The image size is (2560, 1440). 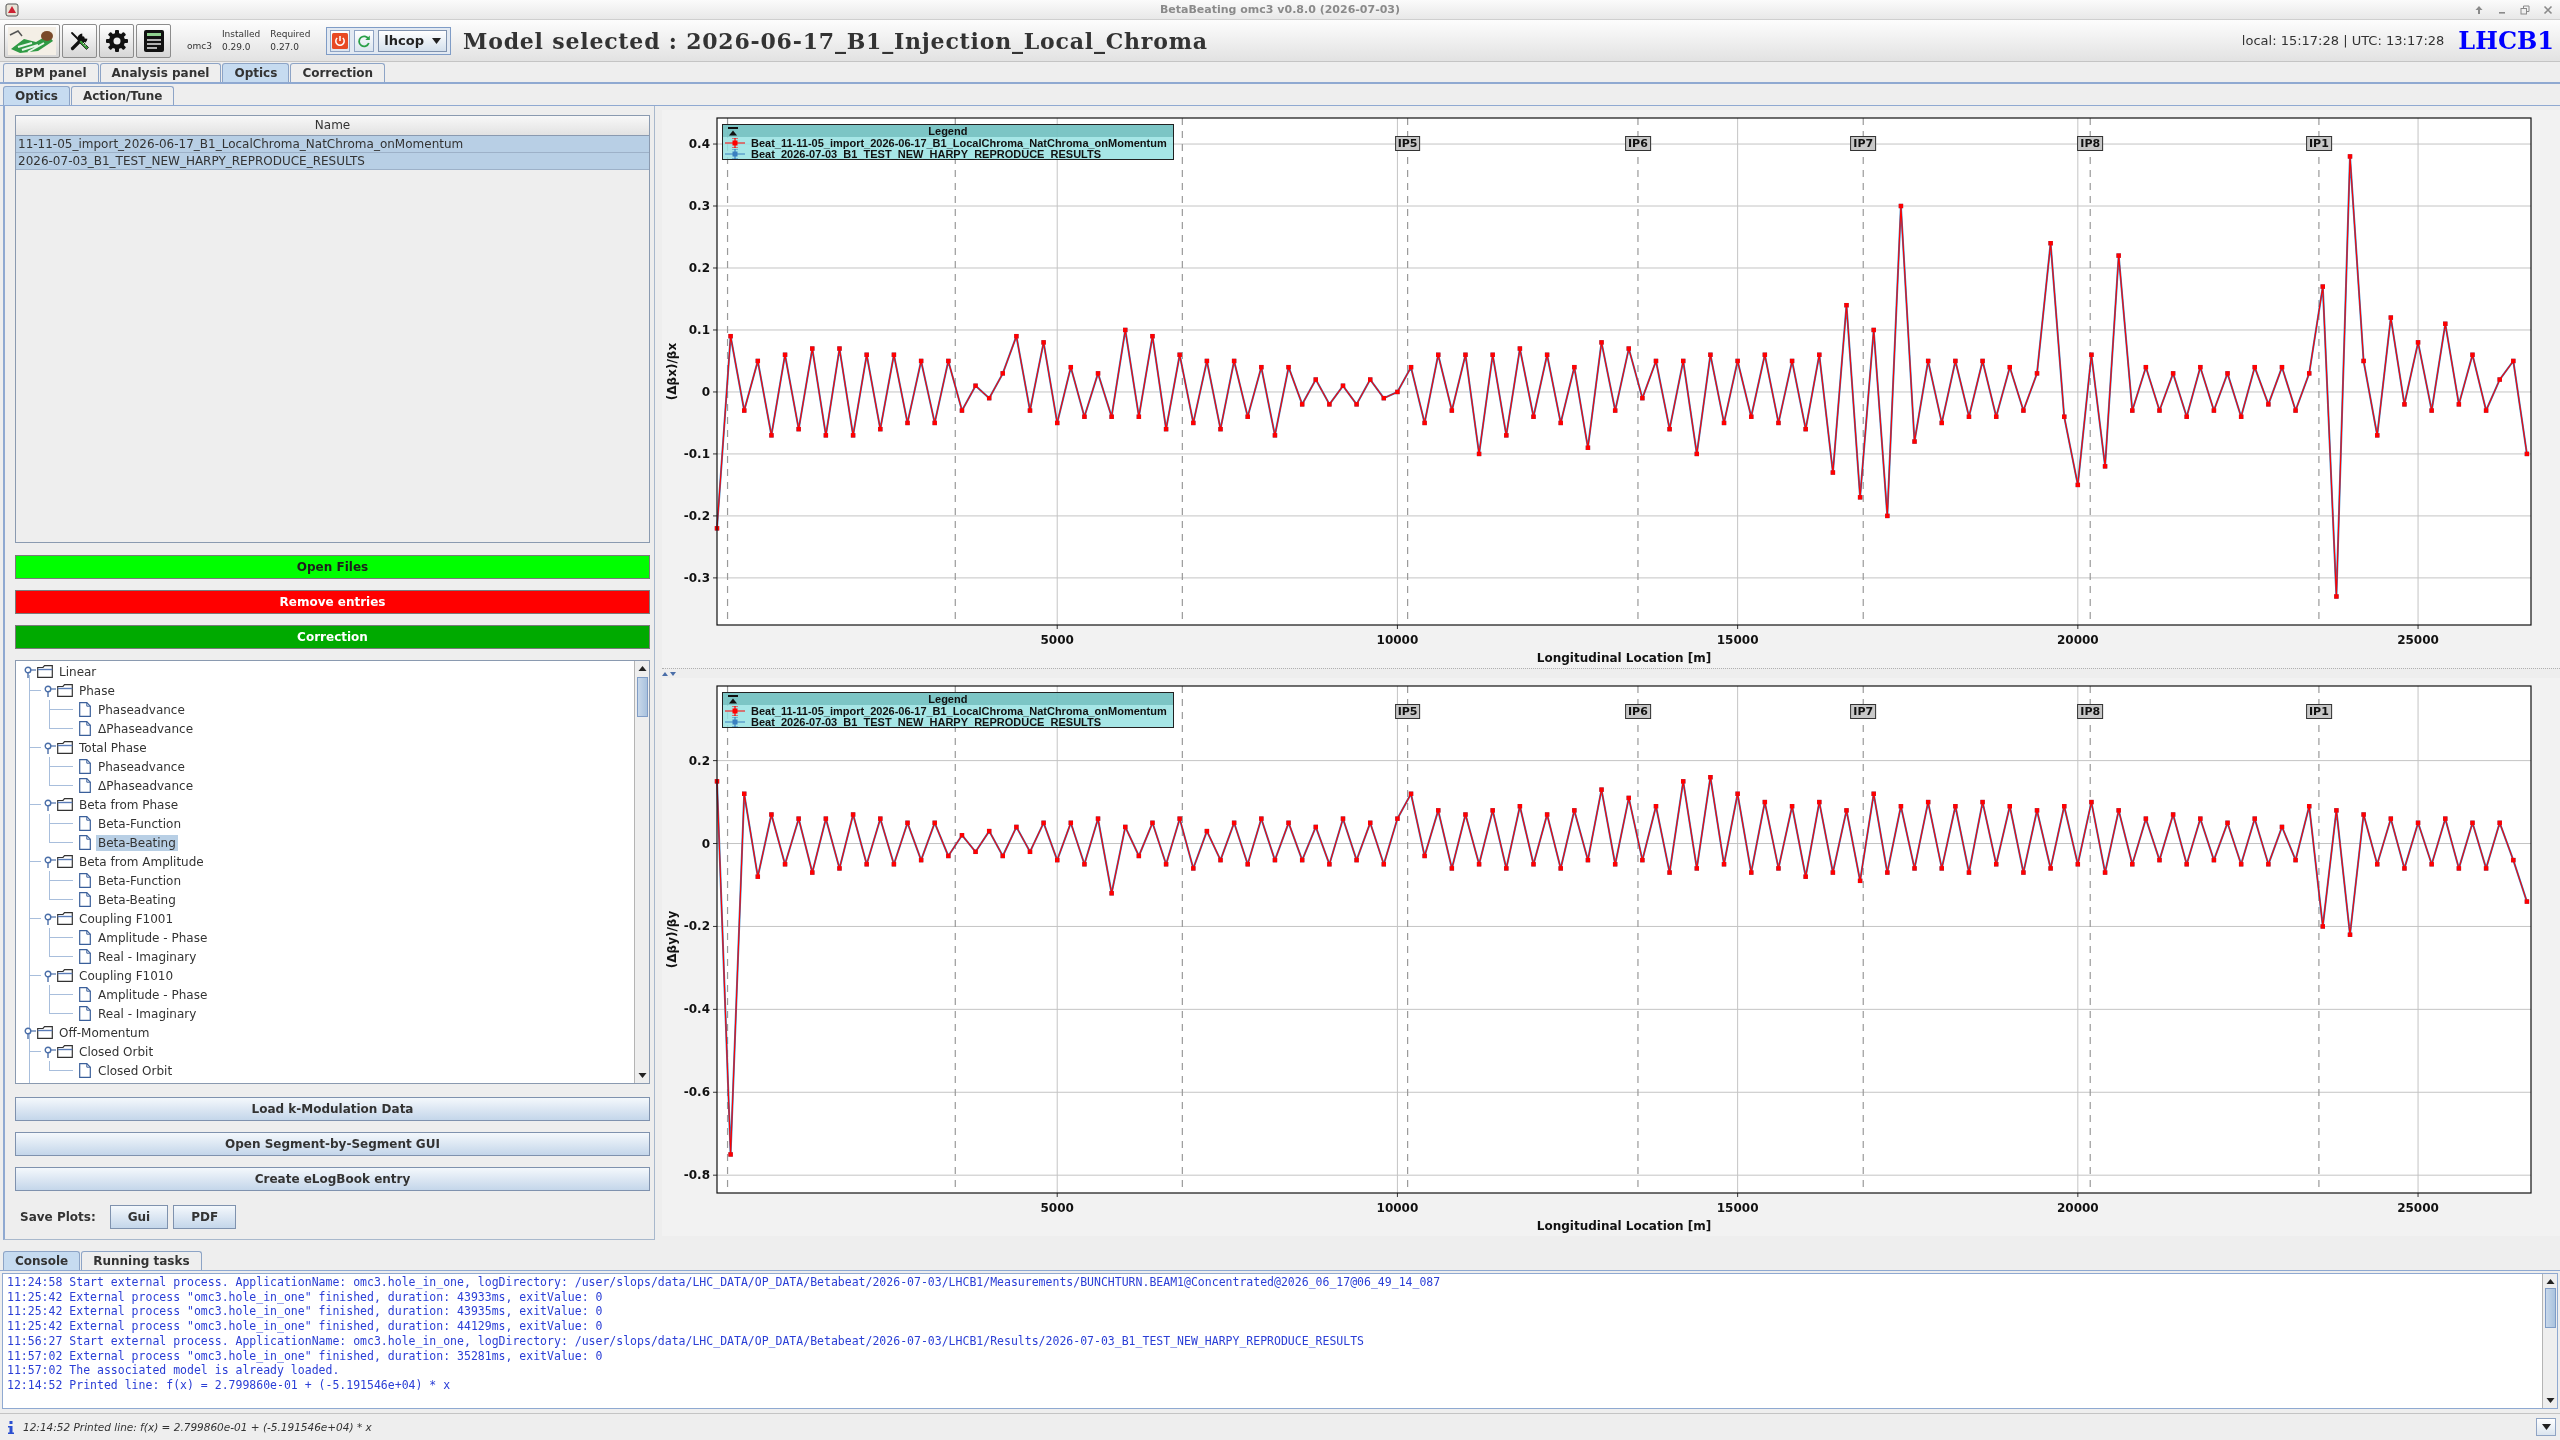 What do you see at coordinates (699, 329) in the screenshot?
I see `tick-label: 0.1` at bounding box center [699, 329].